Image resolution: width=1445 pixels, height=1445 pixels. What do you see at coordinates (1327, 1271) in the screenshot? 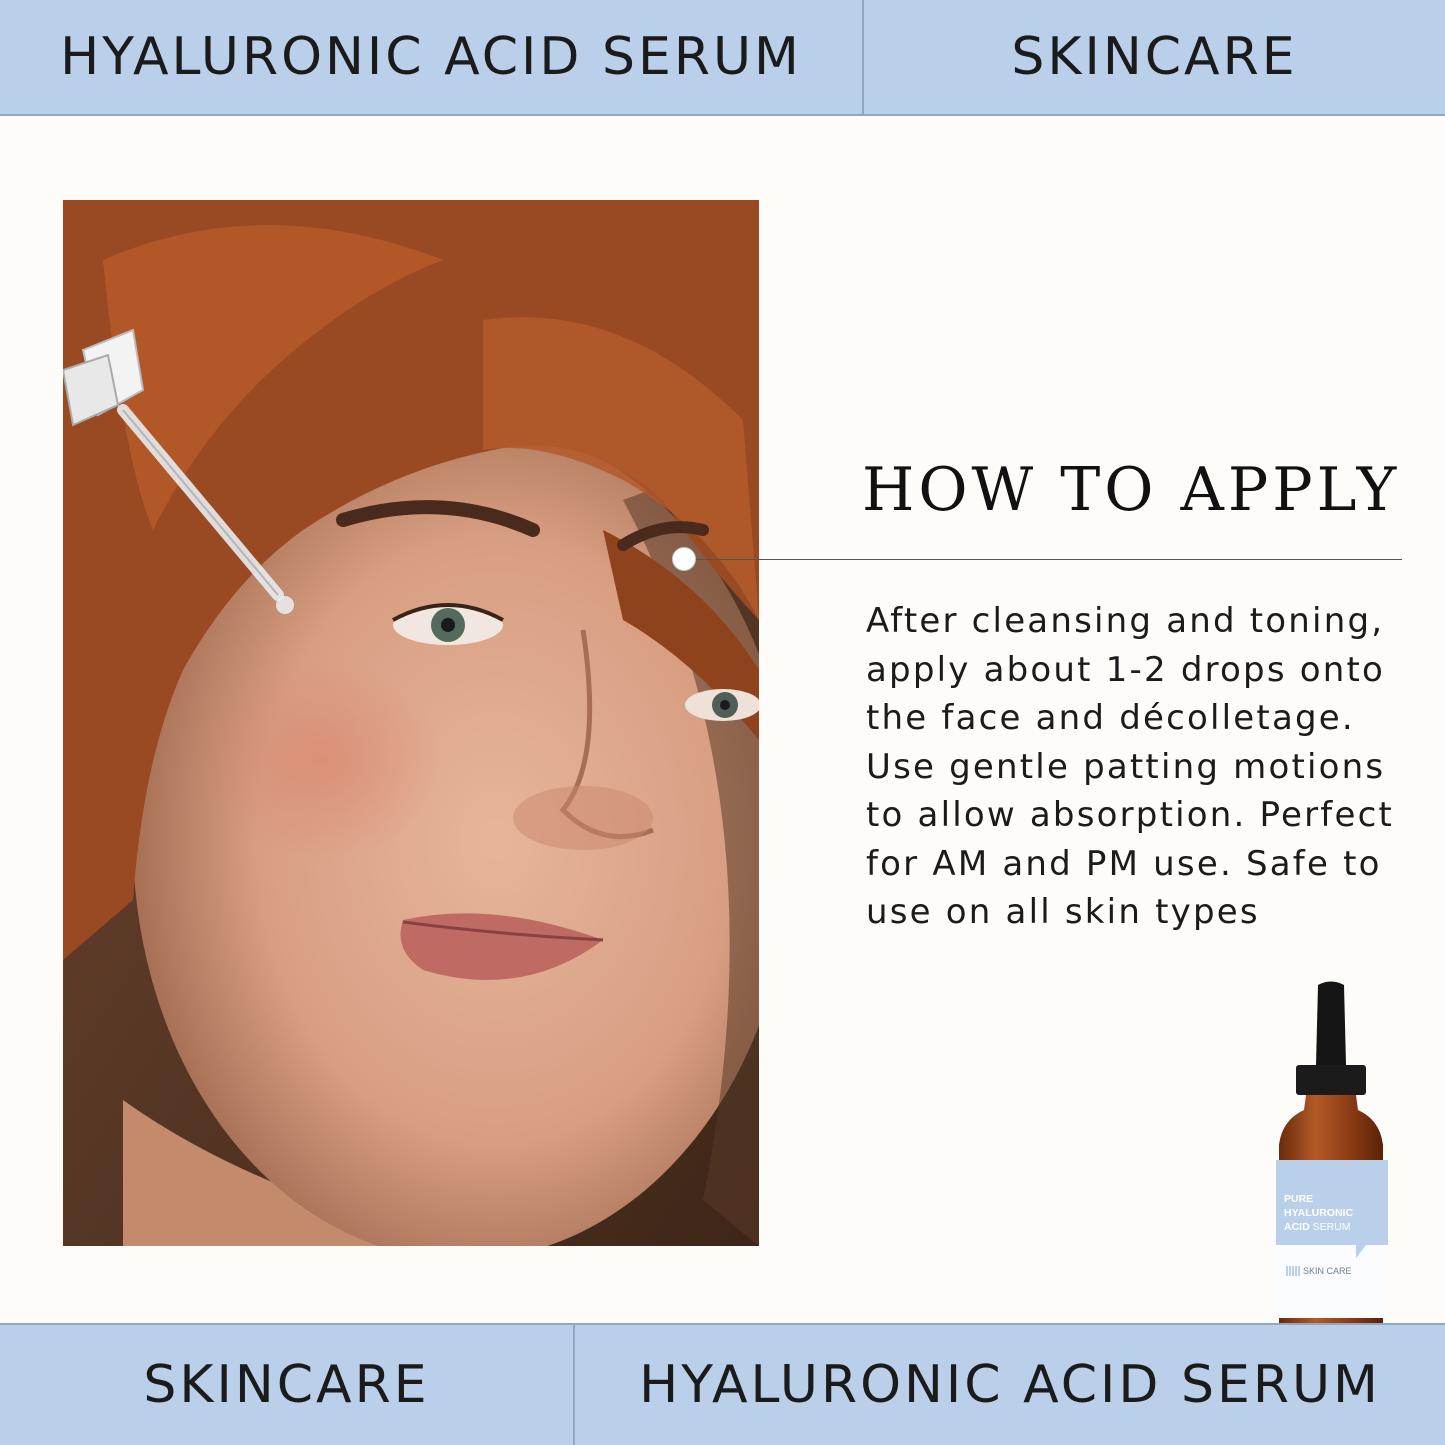
I see `label-brand: SKIN CARE` at bounding box center [1327, 1271].